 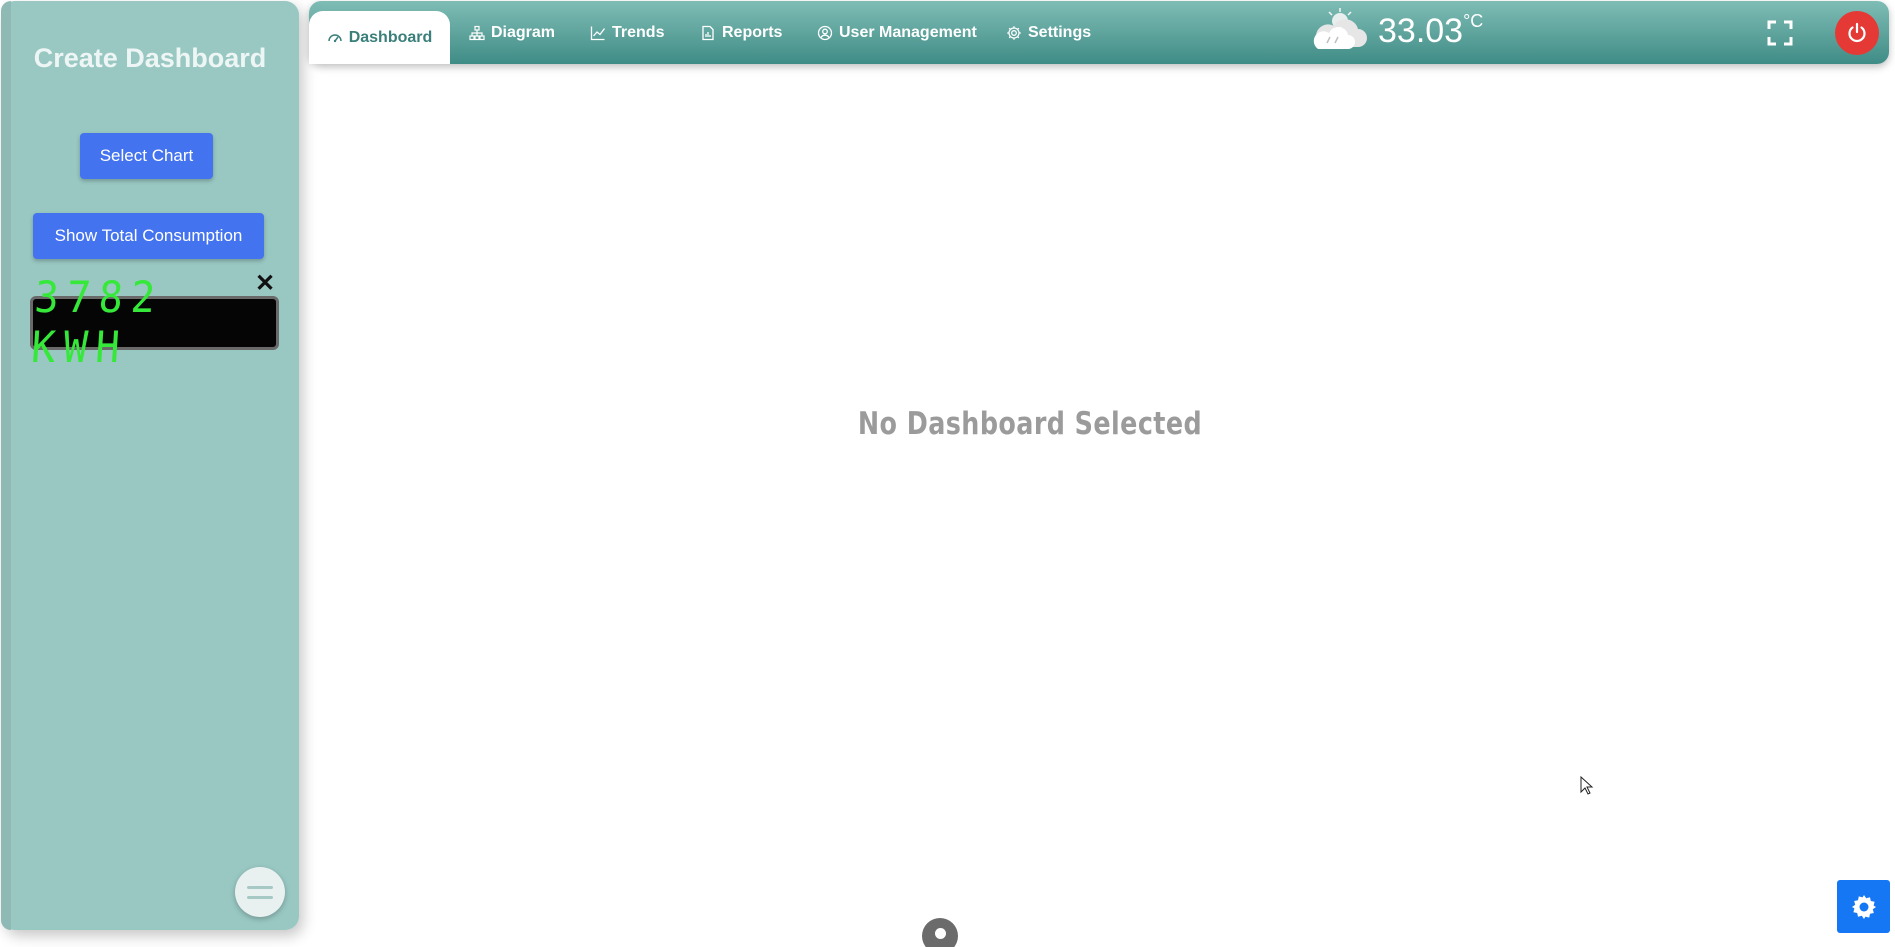 I want to click on diagram-icon, so click(x=477, y=32).